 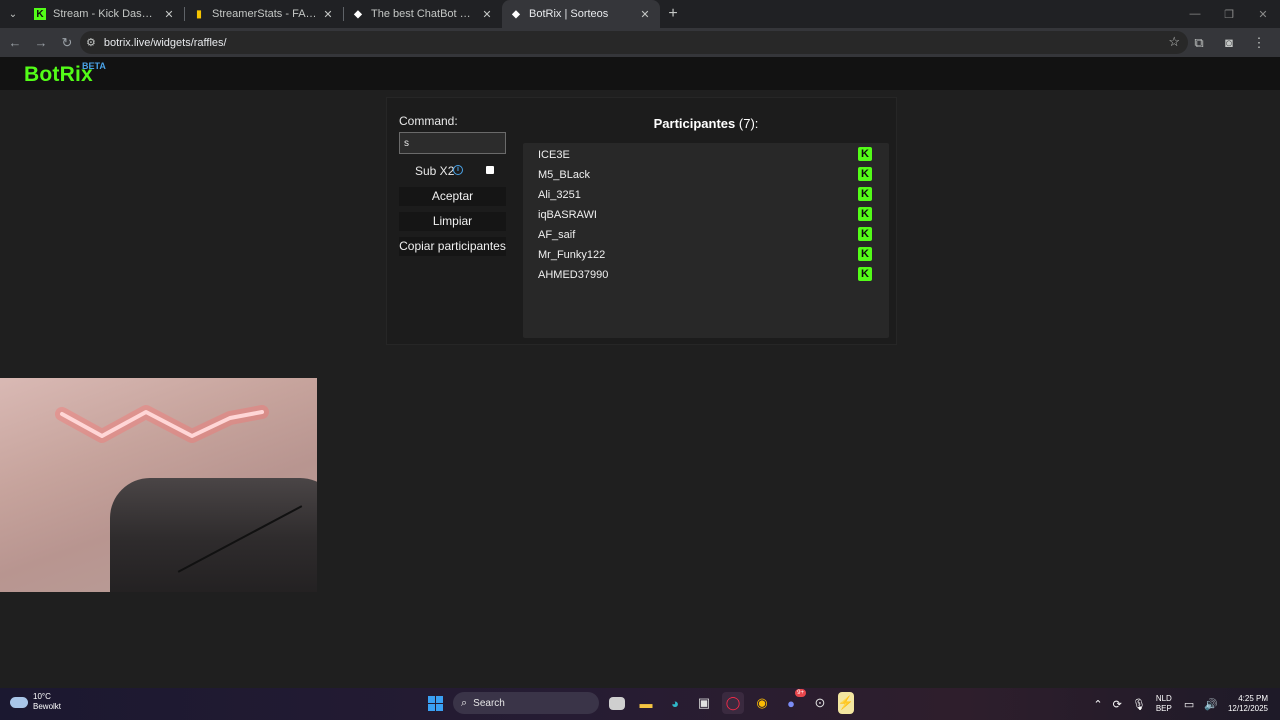 What do you see at coordinates (94, 66) in the screenshot?
I see `beta-badge: BETA` at bounding box center [94, 66].